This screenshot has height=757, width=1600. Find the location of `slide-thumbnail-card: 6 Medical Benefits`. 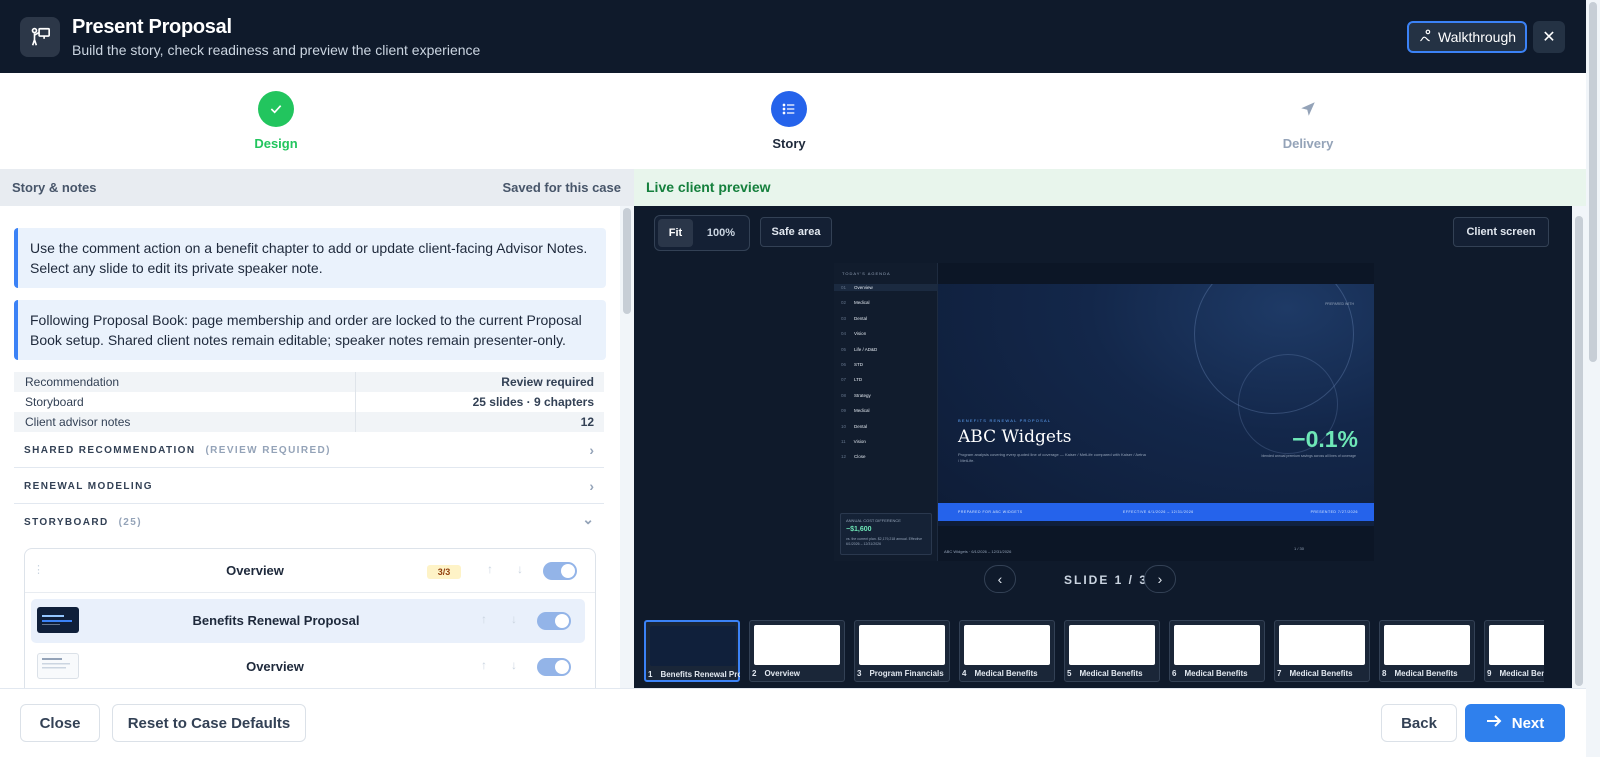

slide-thumbnail-card: 6 Medical Benefits is located at coordinates (1217, 651).